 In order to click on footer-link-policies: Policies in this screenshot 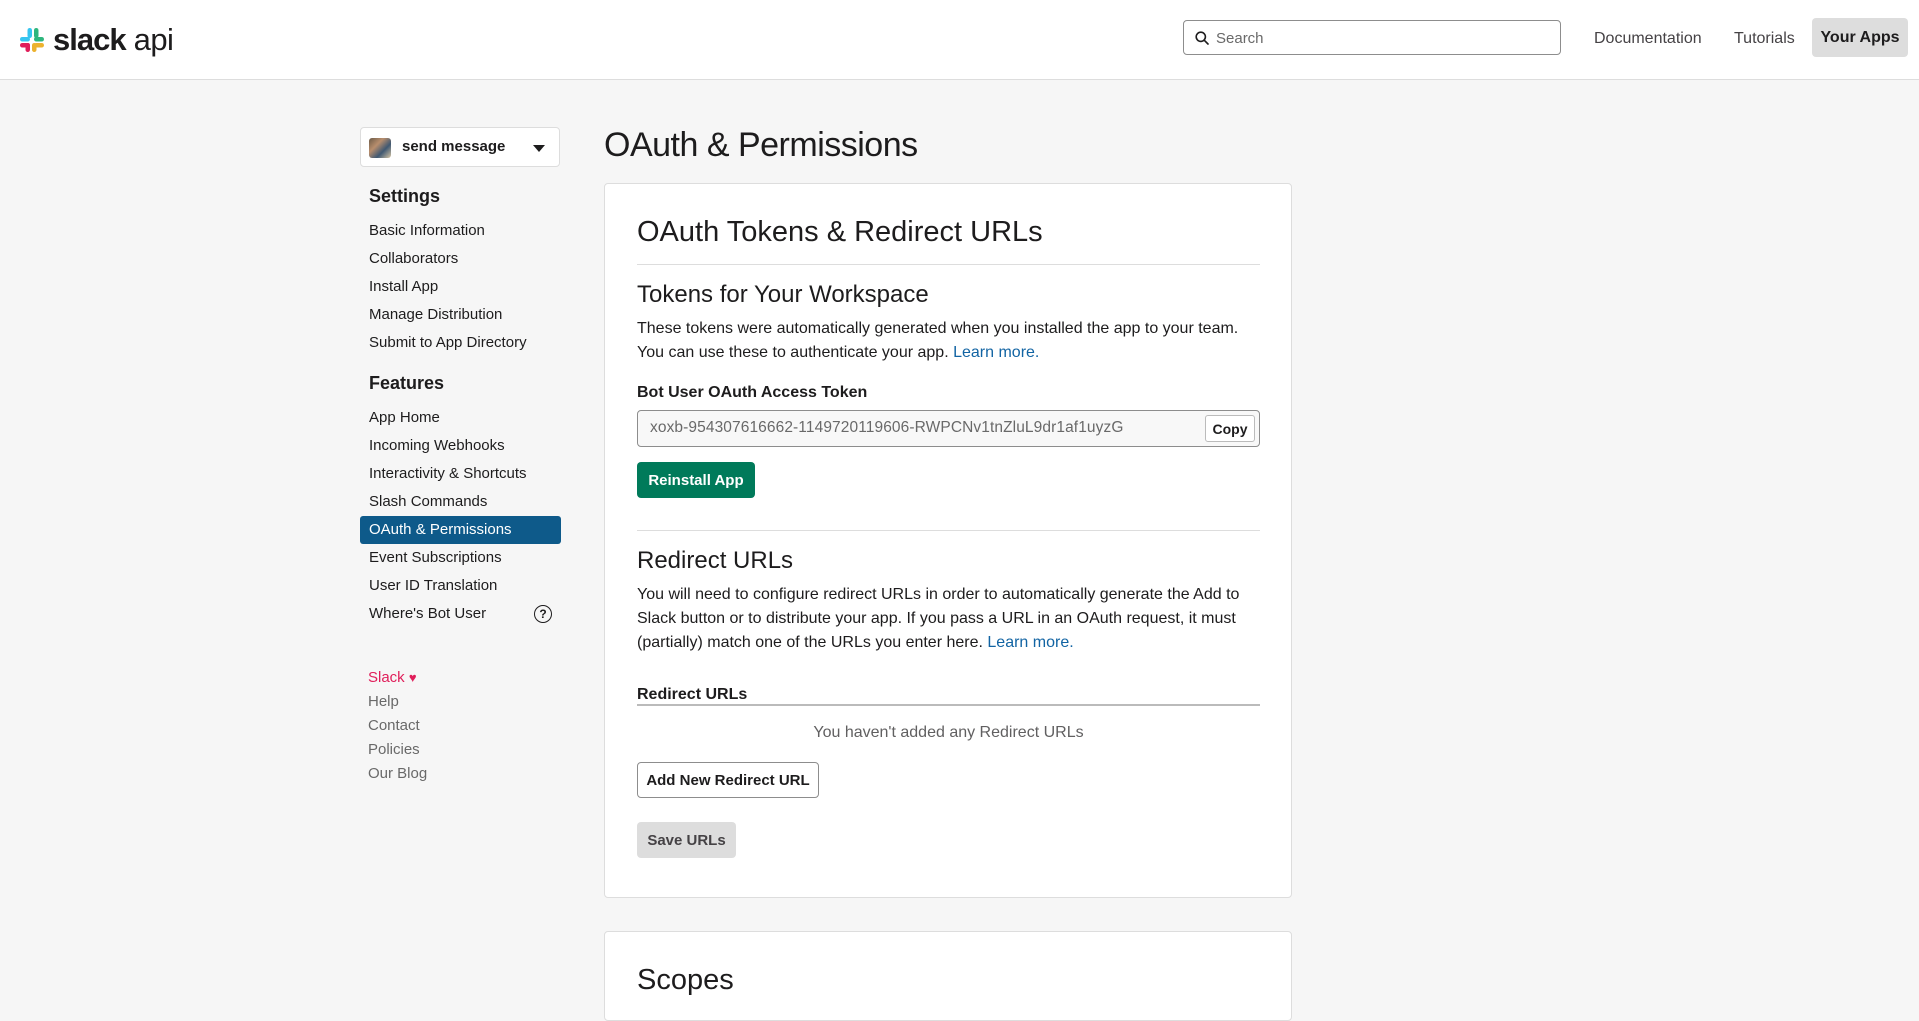, I will do `click(397, 750)`.